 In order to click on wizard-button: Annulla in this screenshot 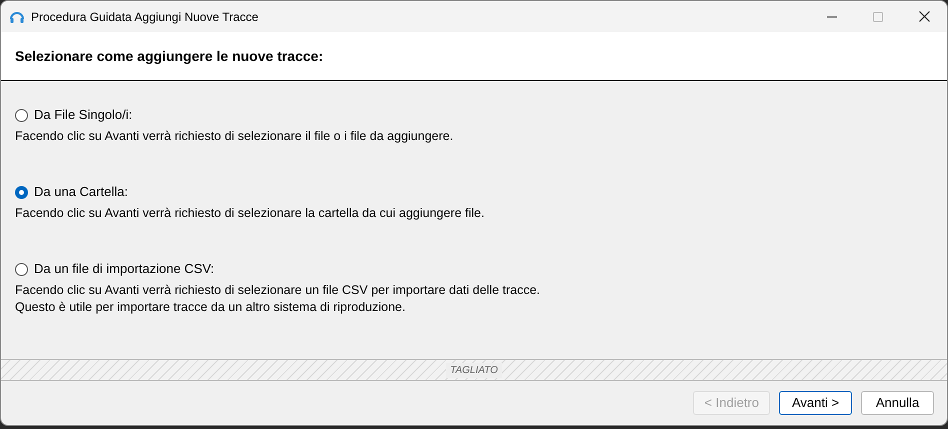, I will do `click(897, 403)`.